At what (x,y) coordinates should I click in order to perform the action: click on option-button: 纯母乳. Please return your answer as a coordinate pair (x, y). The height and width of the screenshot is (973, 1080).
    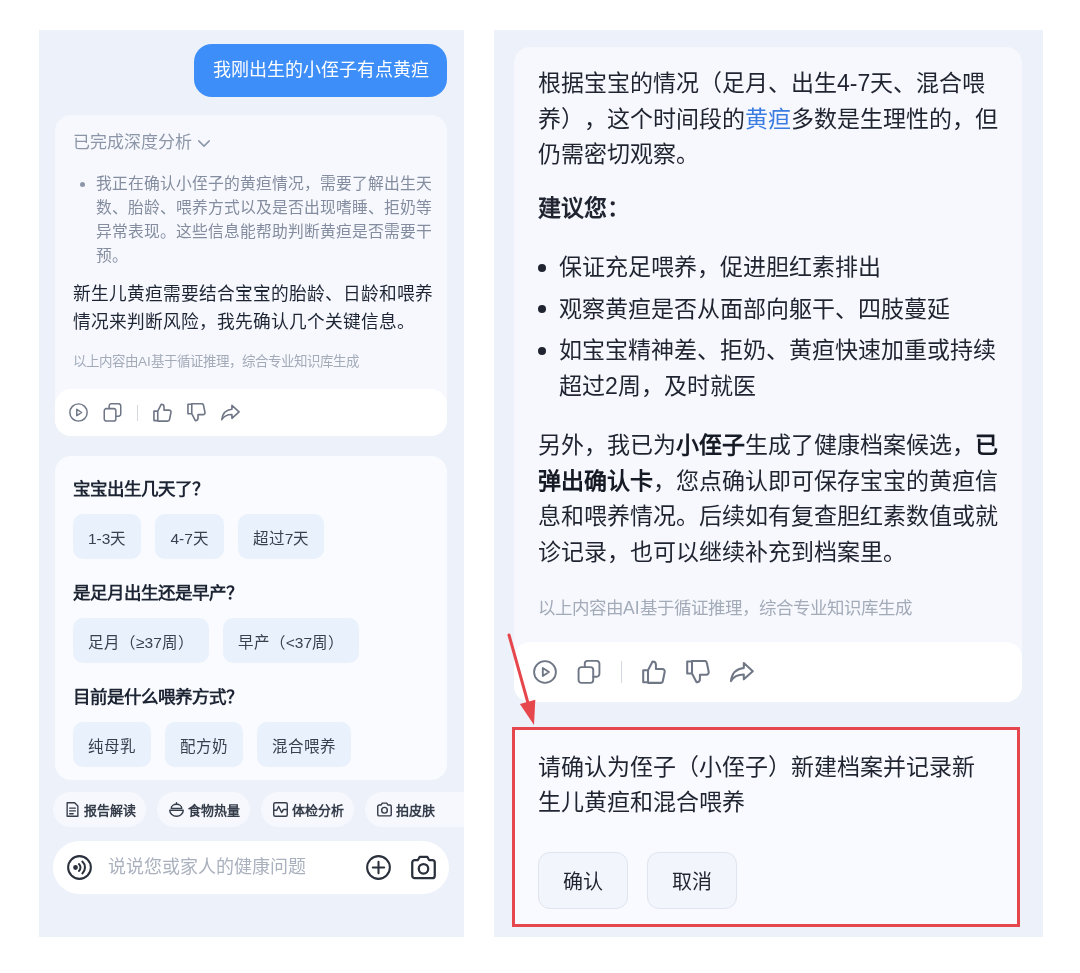
    Looking at the image, I should click on (112, 744).